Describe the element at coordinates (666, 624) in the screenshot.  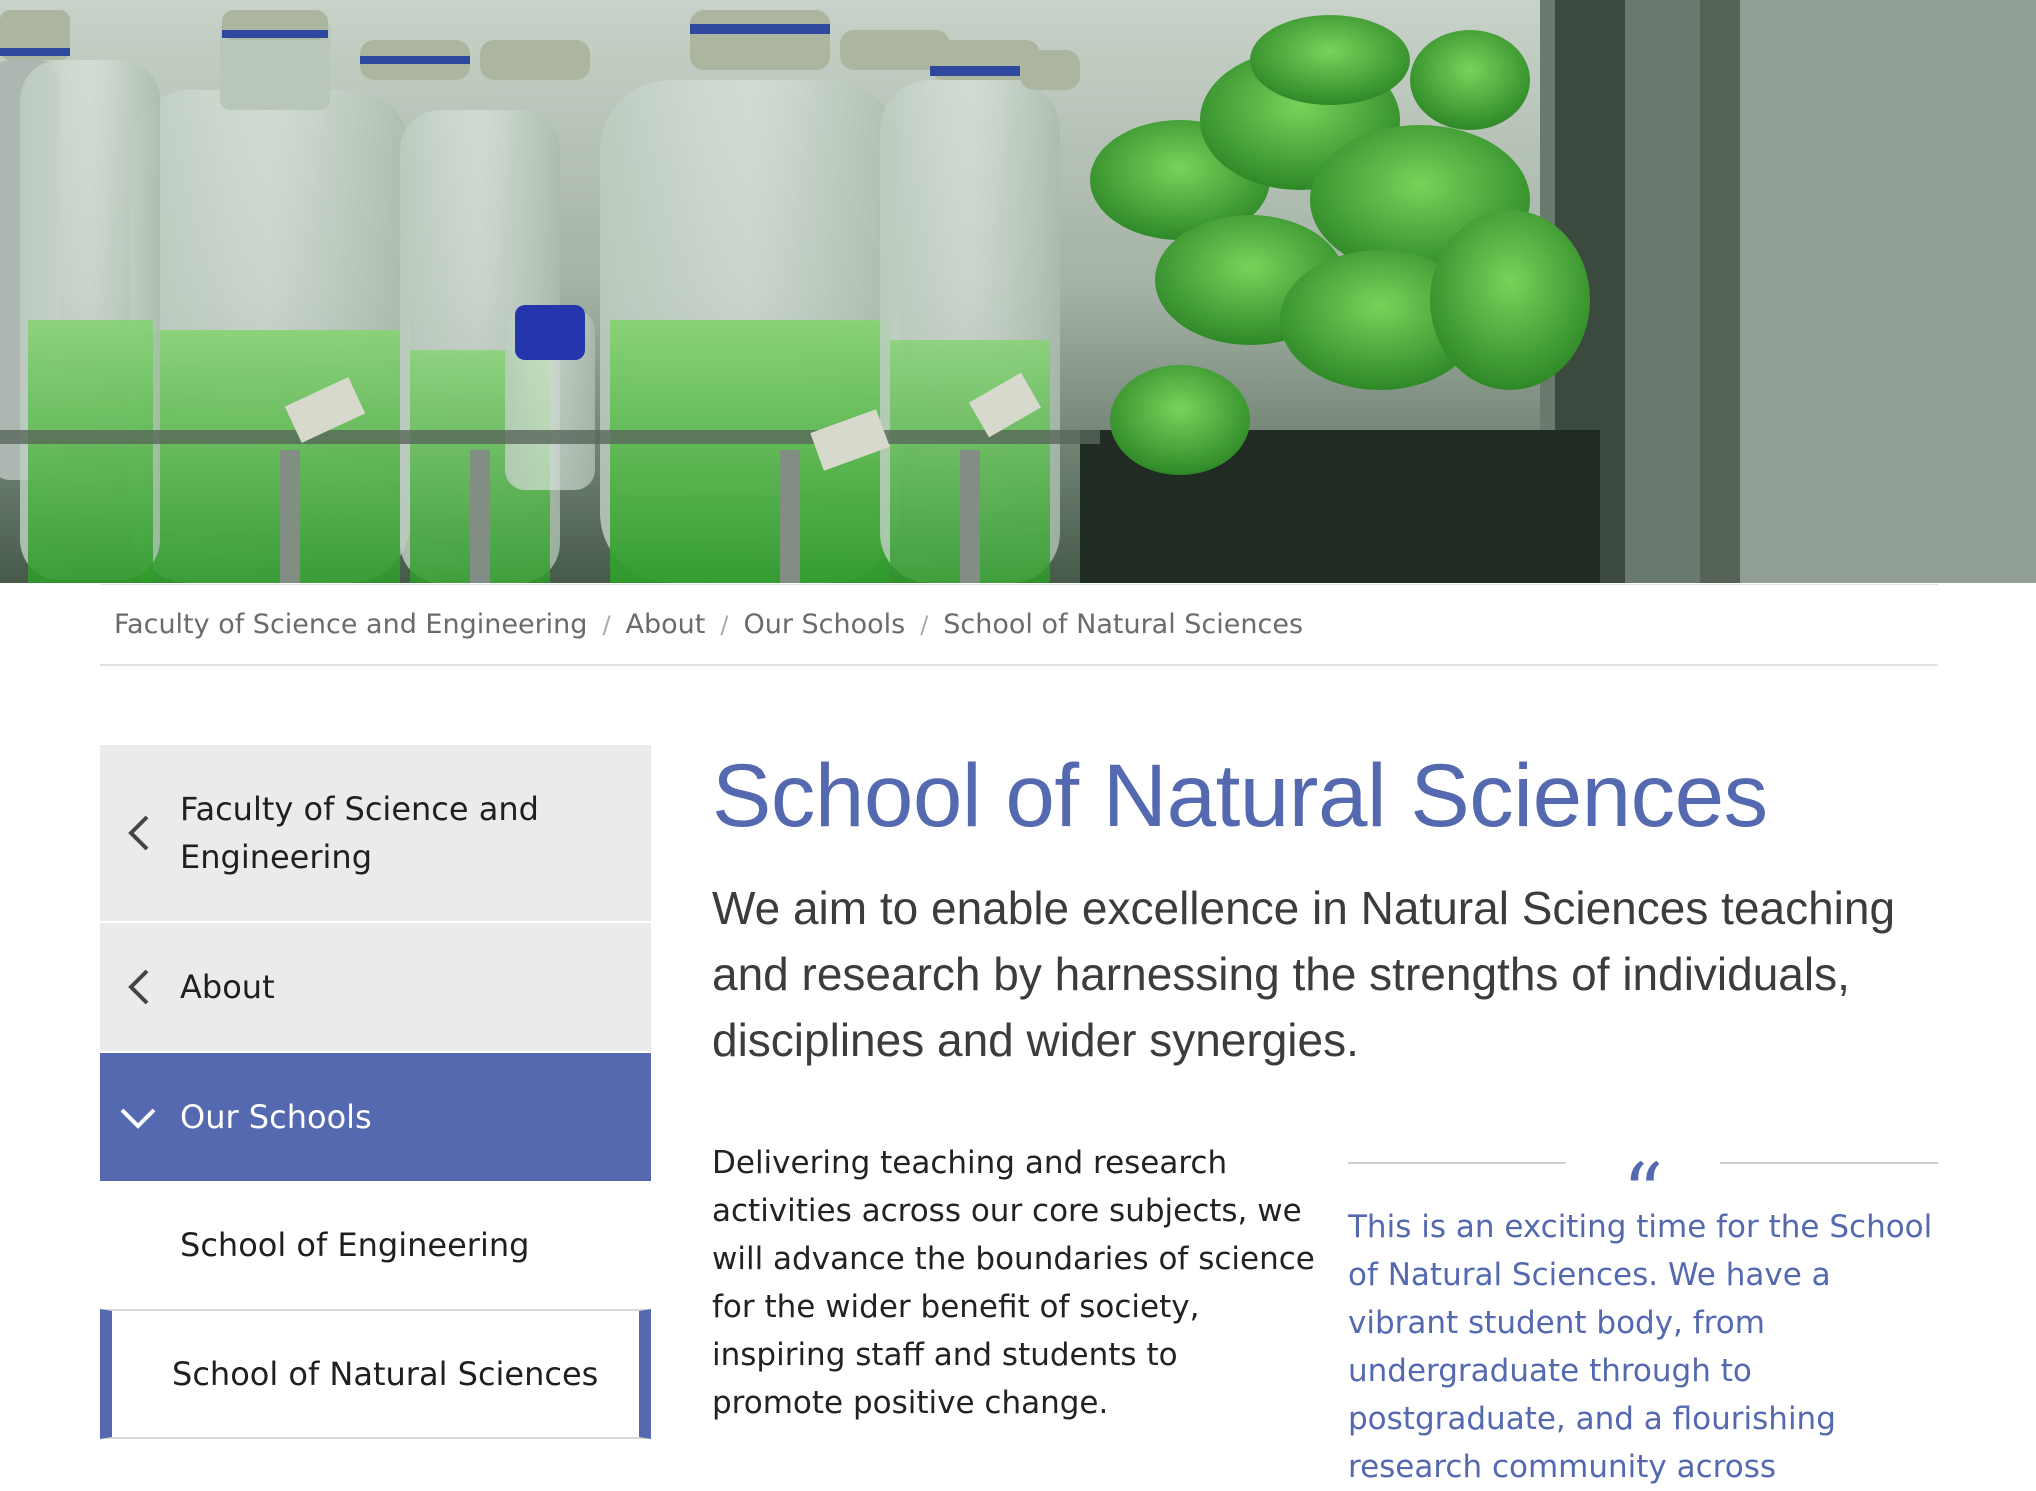
I see `breadcrumb-item-about: About` at that location.